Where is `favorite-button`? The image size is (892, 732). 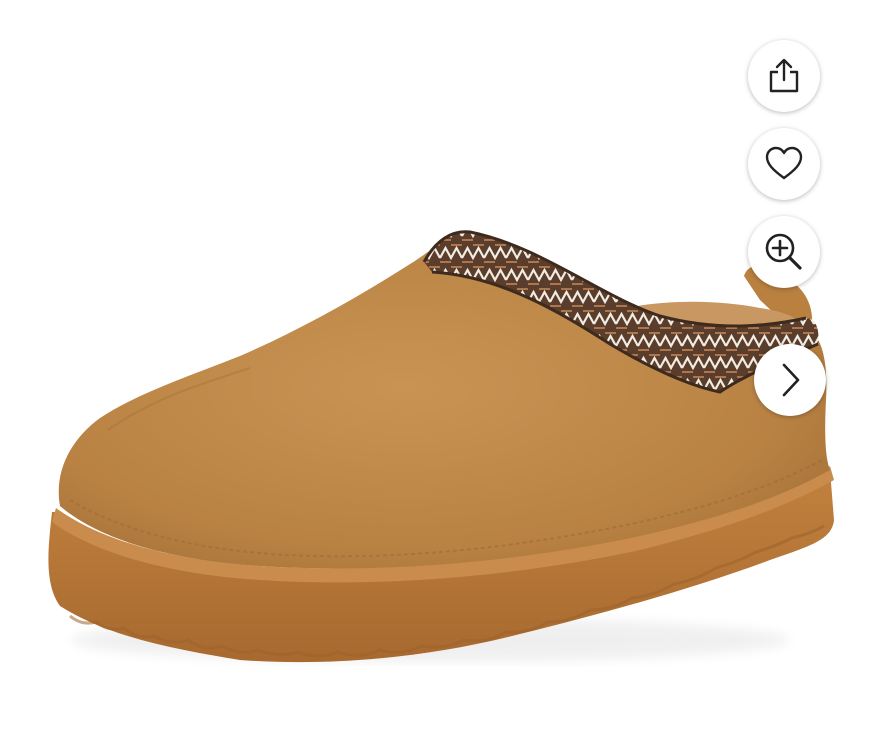
favorite-button is located at coordinates (784, 164).